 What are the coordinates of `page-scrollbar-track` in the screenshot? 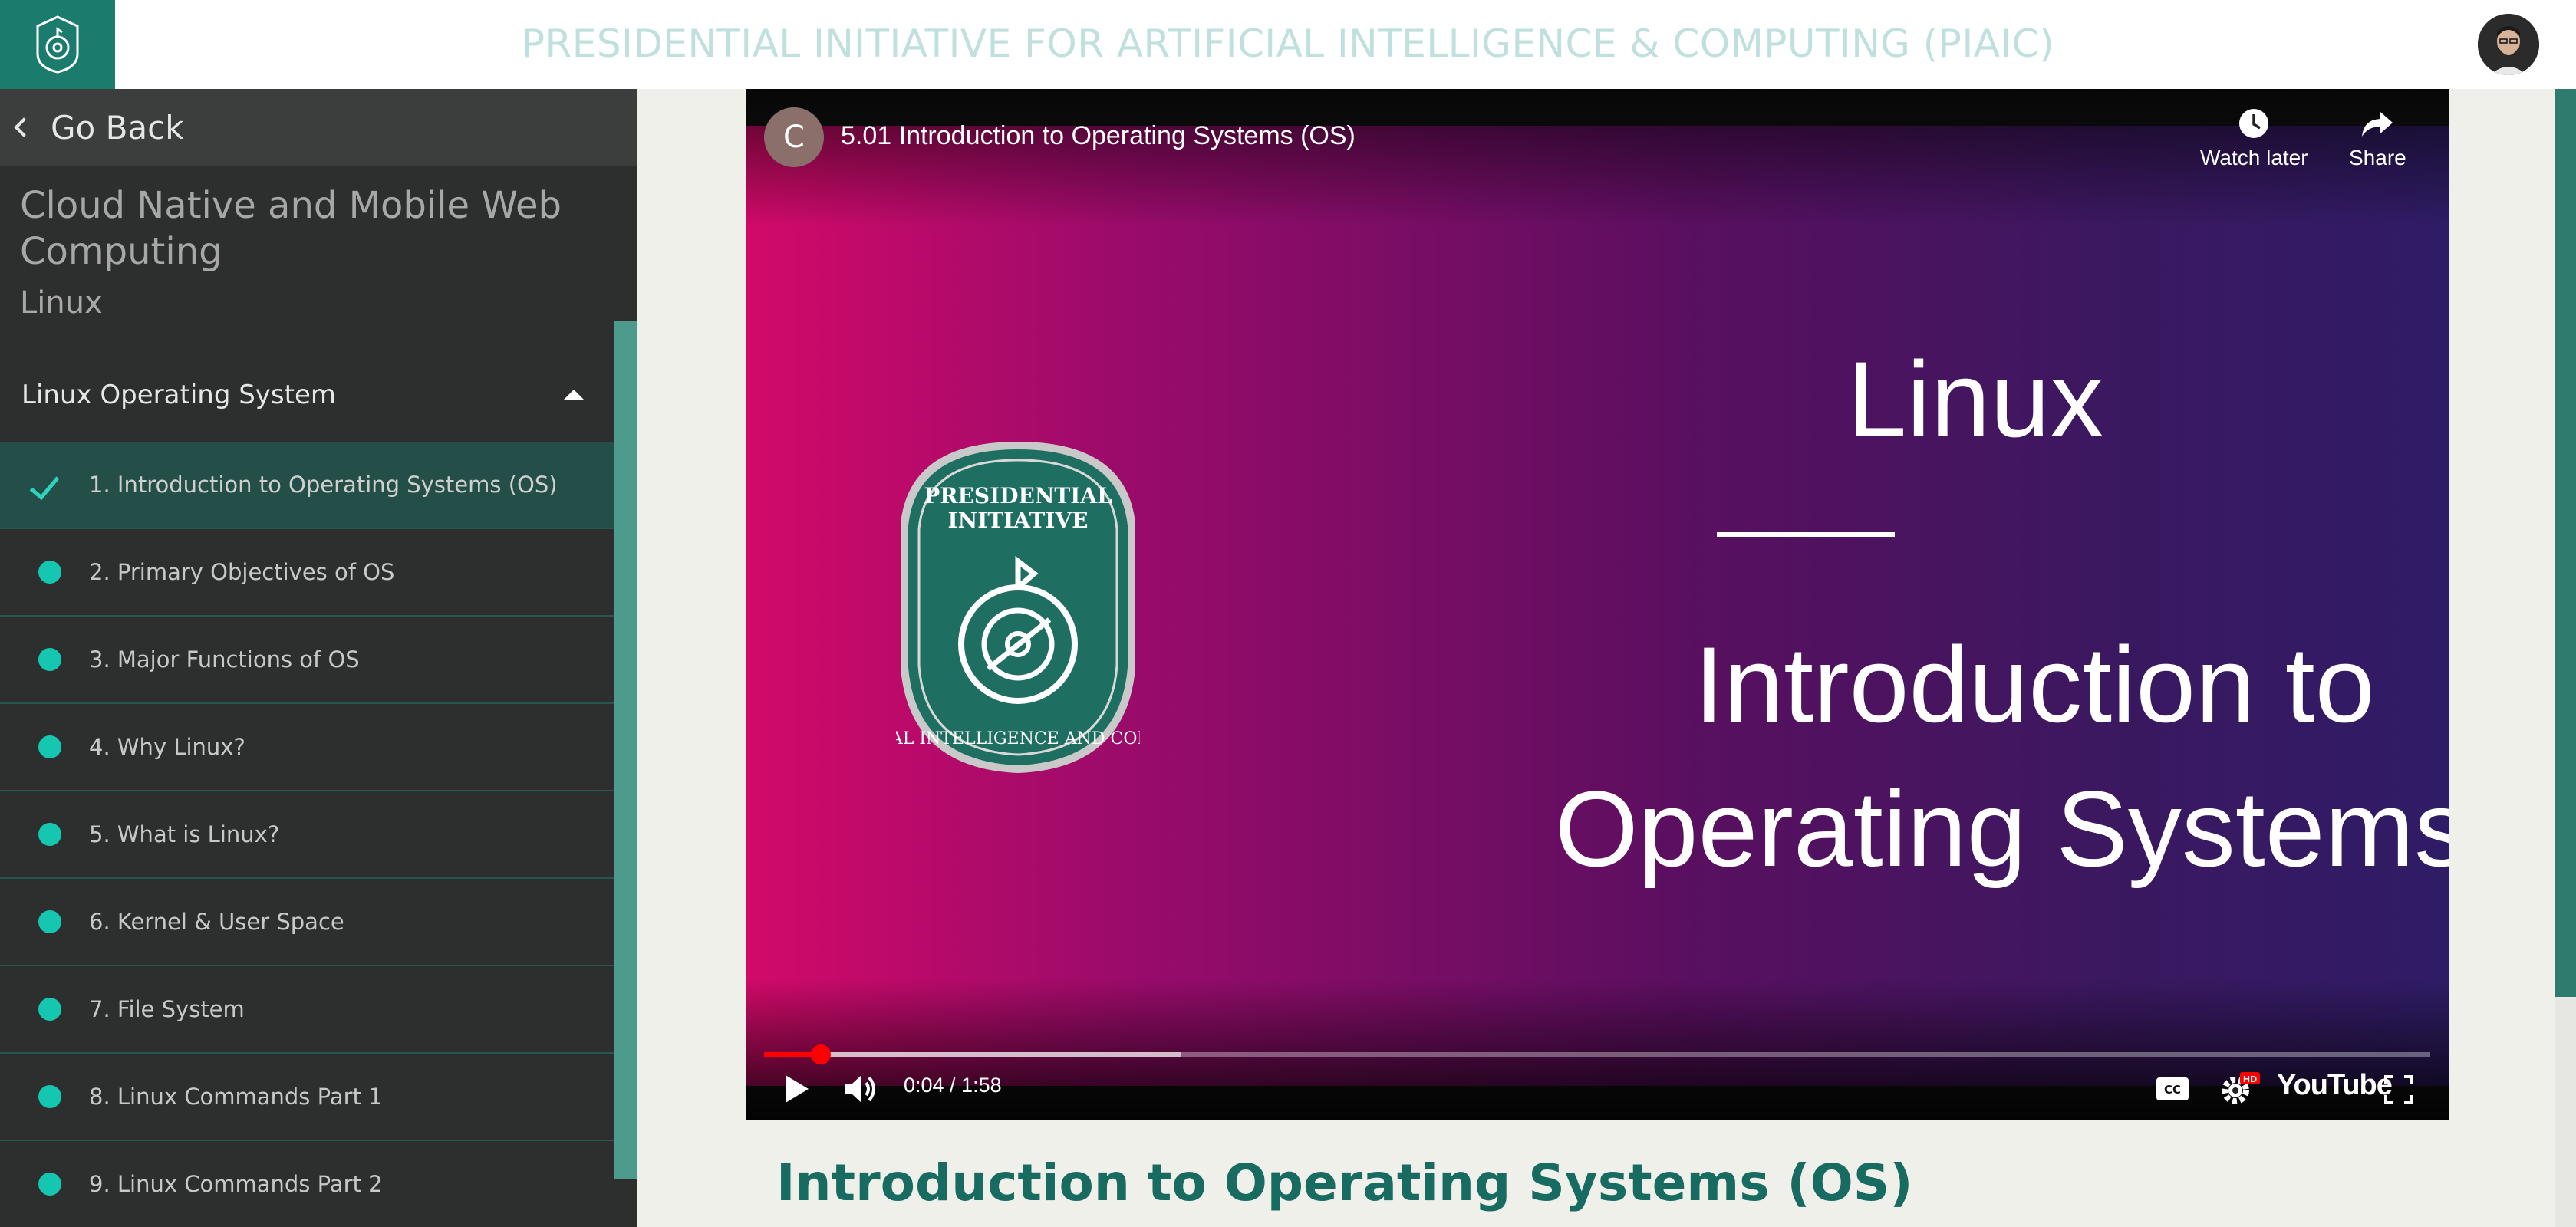 It's located at (2565, 1112).